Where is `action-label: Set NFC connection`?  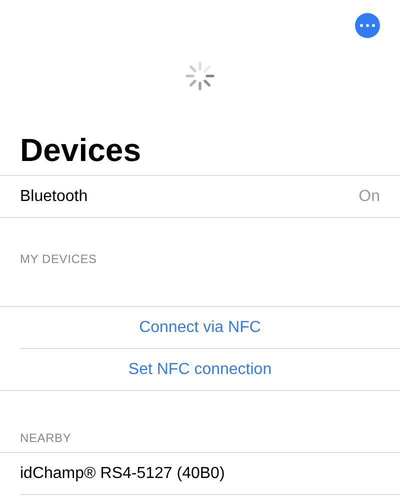
action-label: Set NFC connection is located at coordinates (200, 369).